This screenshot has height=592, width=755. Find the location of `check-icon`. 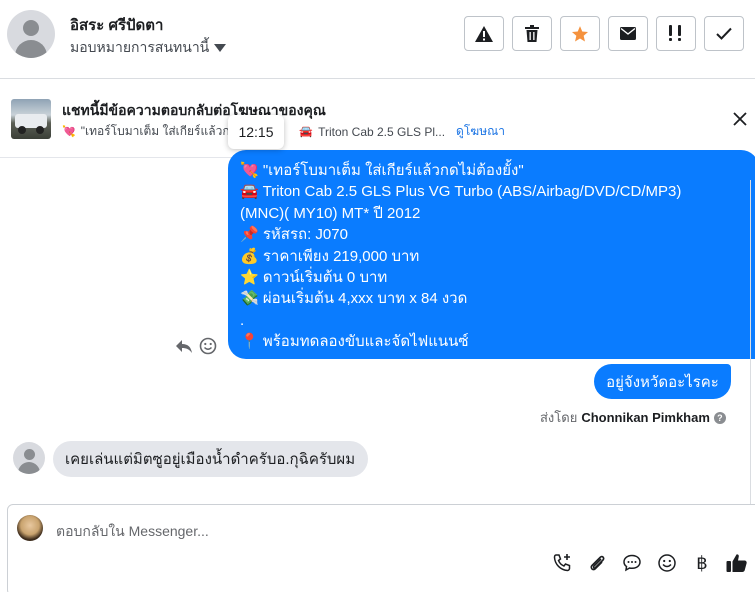

check-icon is located at coordinates (724, 33).